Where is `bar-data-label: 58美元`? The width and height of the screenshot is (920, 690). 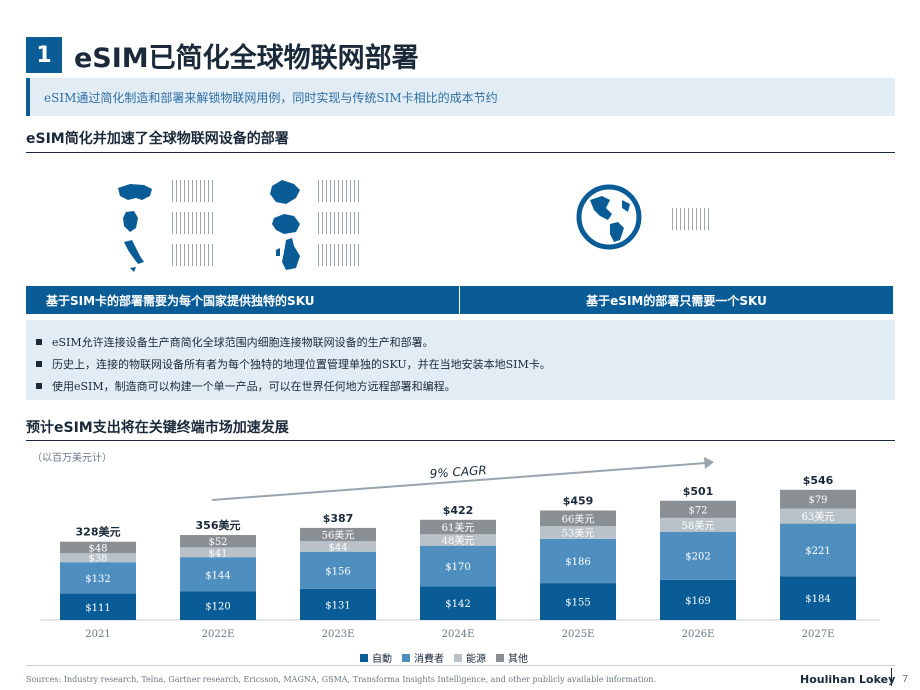 bar-data-label: 58美元 is located at coordinates (698, 525).